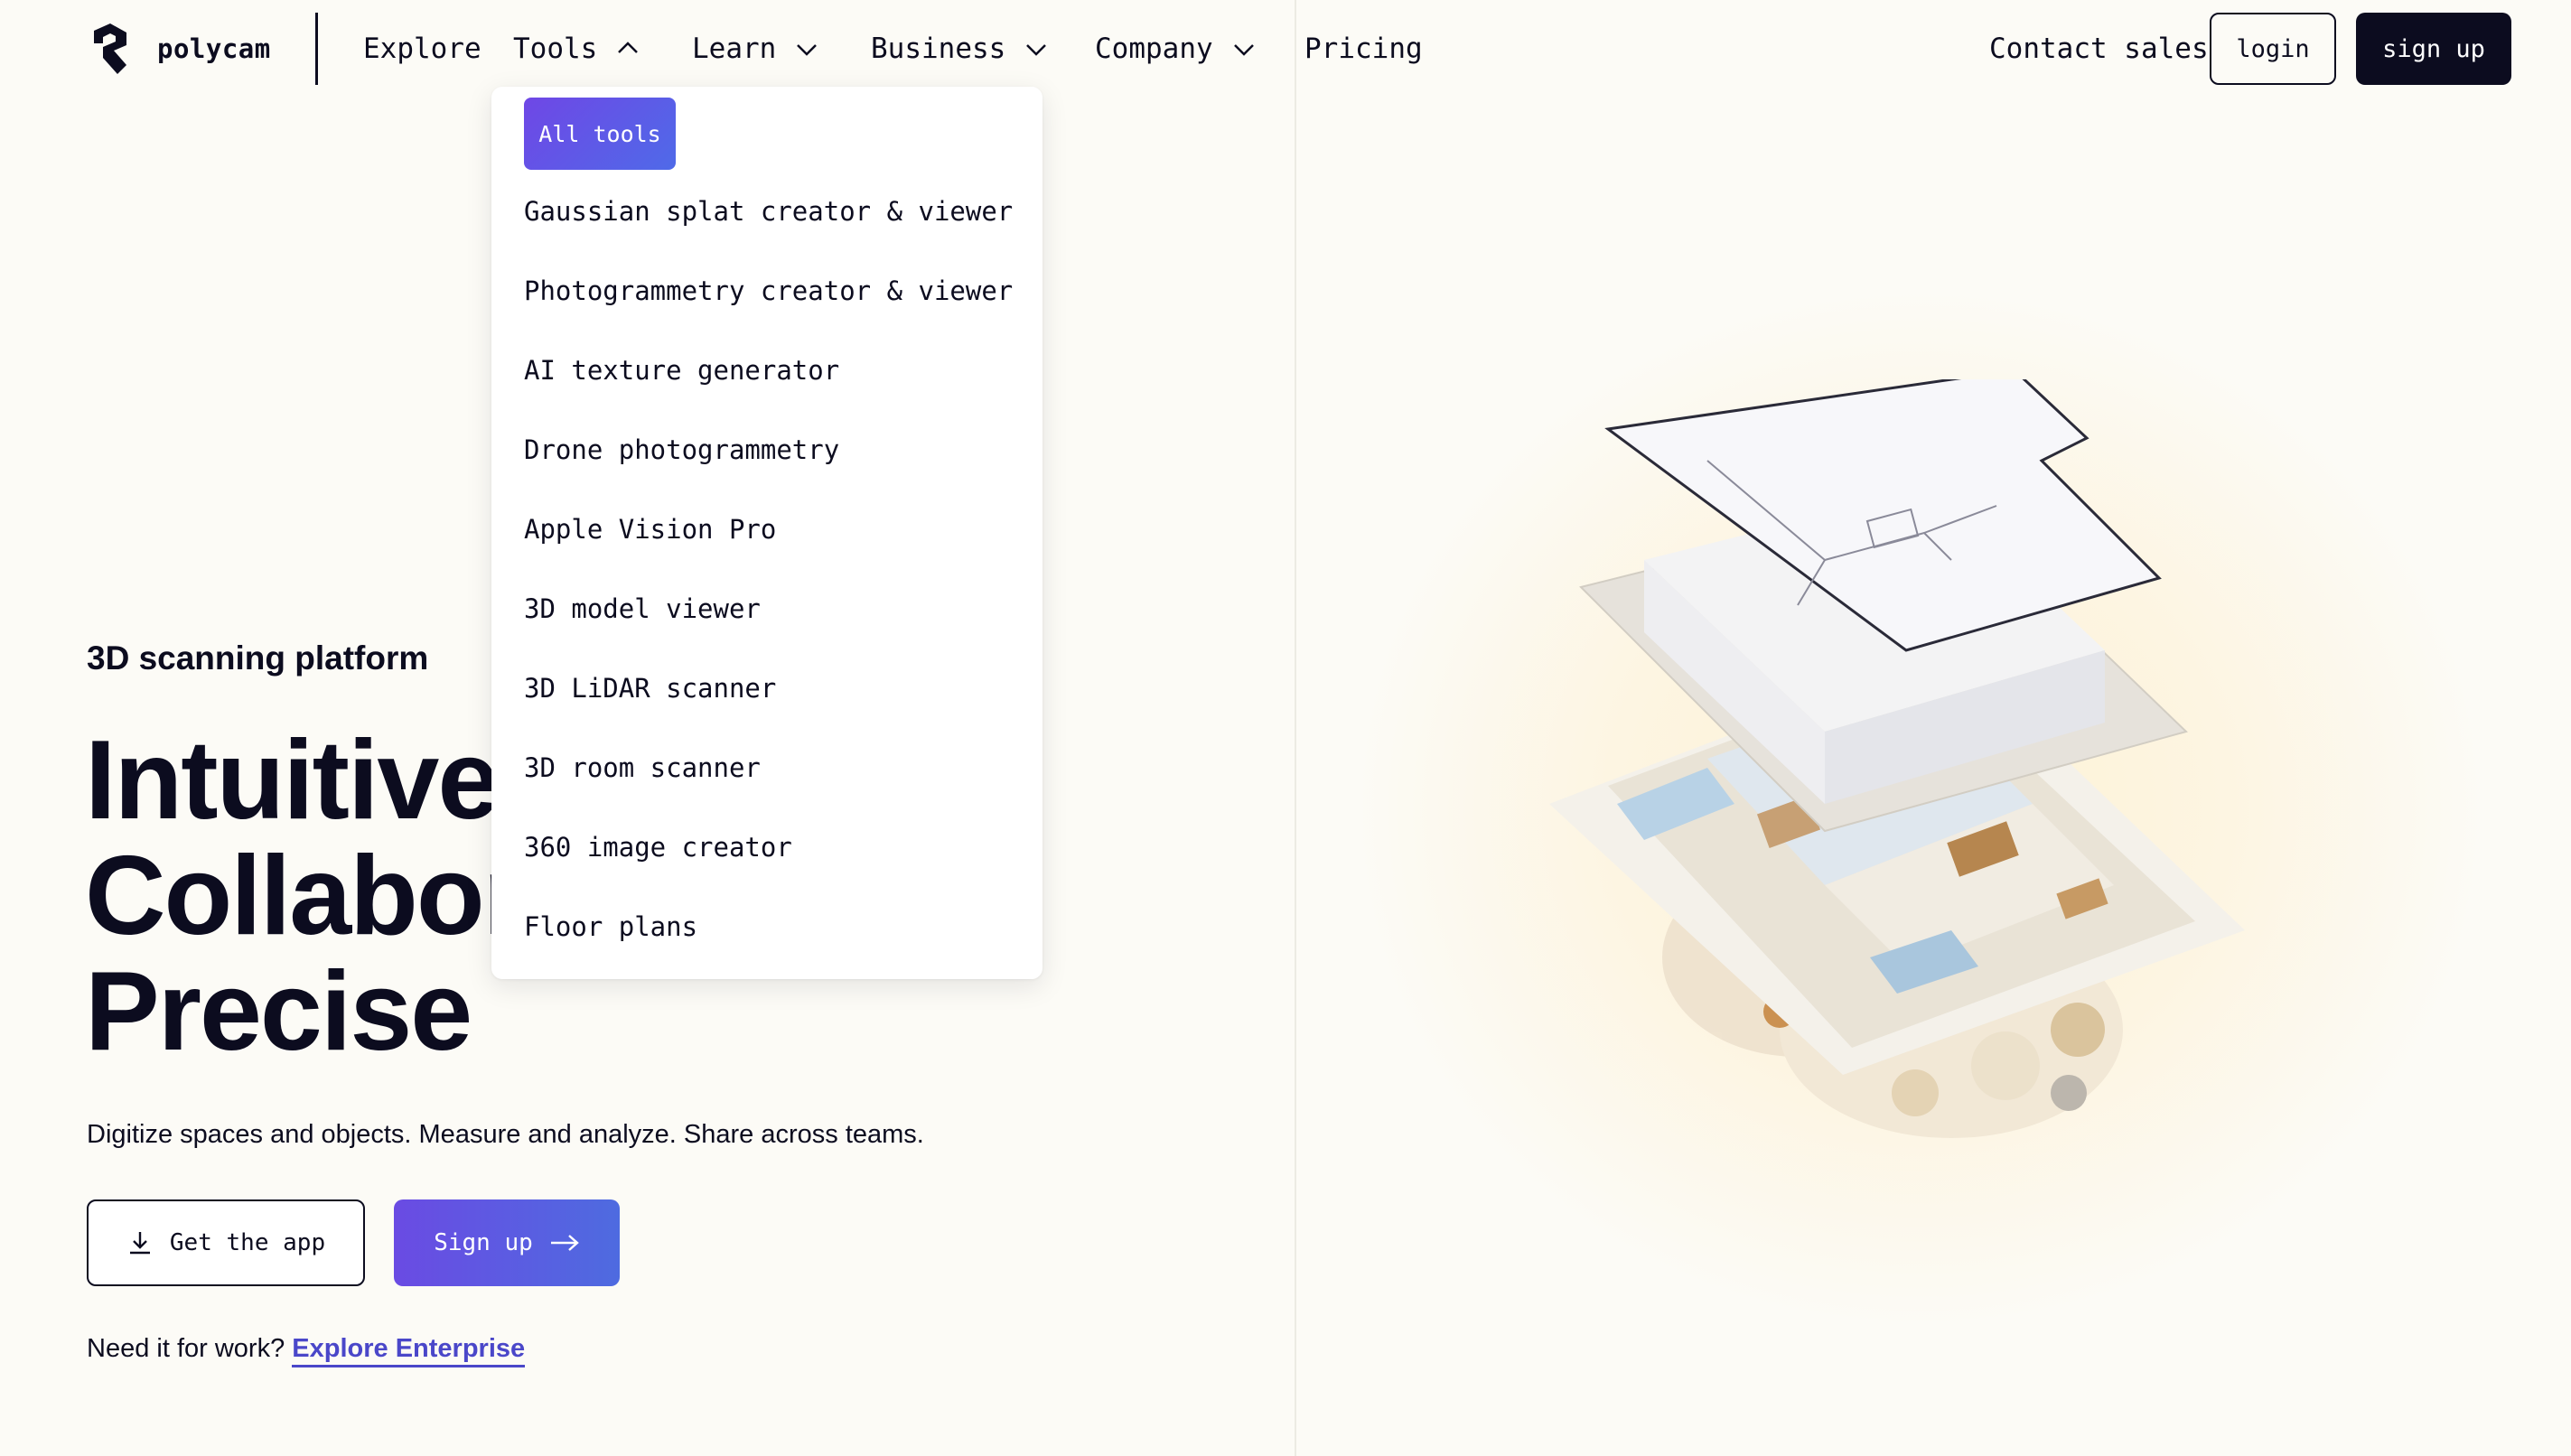  What do you see at coordinates (938, 49) in the screenshot?
I see `nav-business-label: Business` at bounding box center [938, 49].